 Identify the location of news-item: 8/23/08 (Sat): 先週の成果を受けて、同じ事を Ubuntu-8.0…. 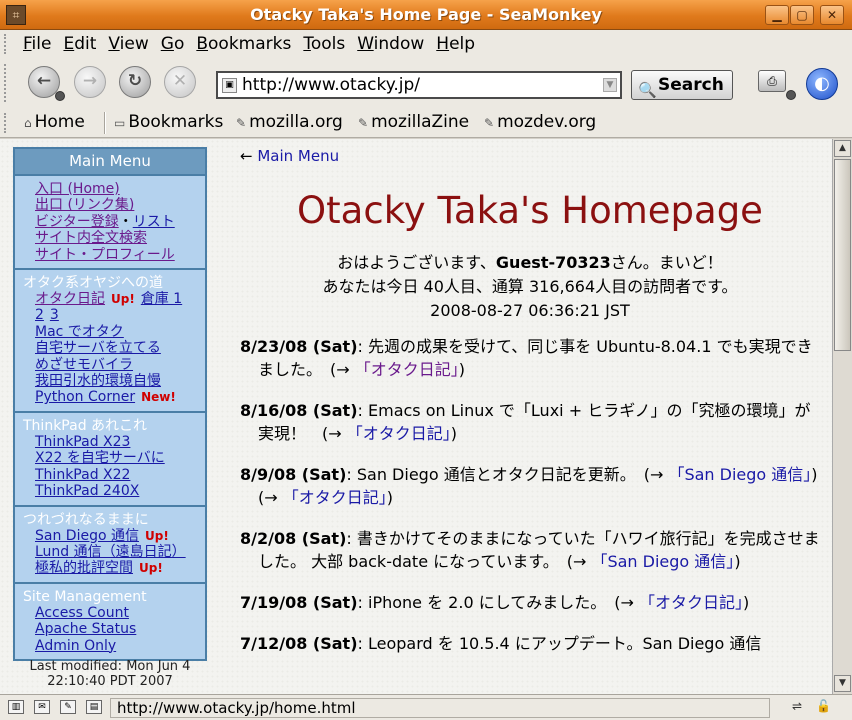
(526, 358).